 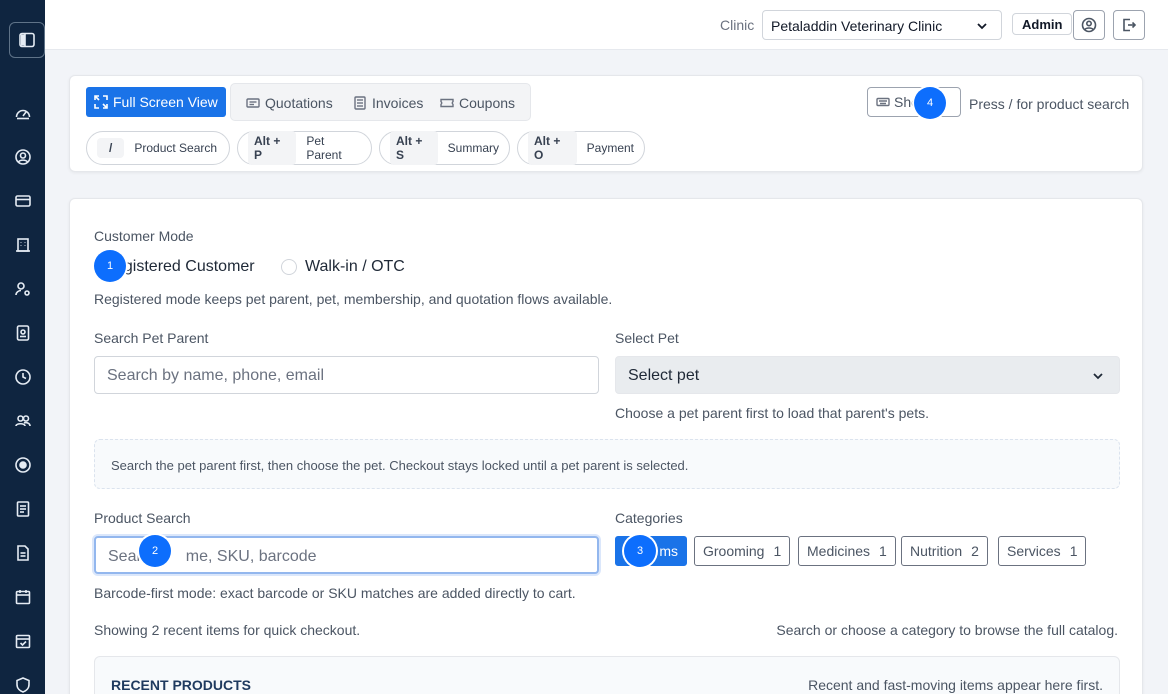 What do you see at coordinates (867, 375) in the screenshot?
I see `pet-select: Select pet` at bounding box center [867, 375].